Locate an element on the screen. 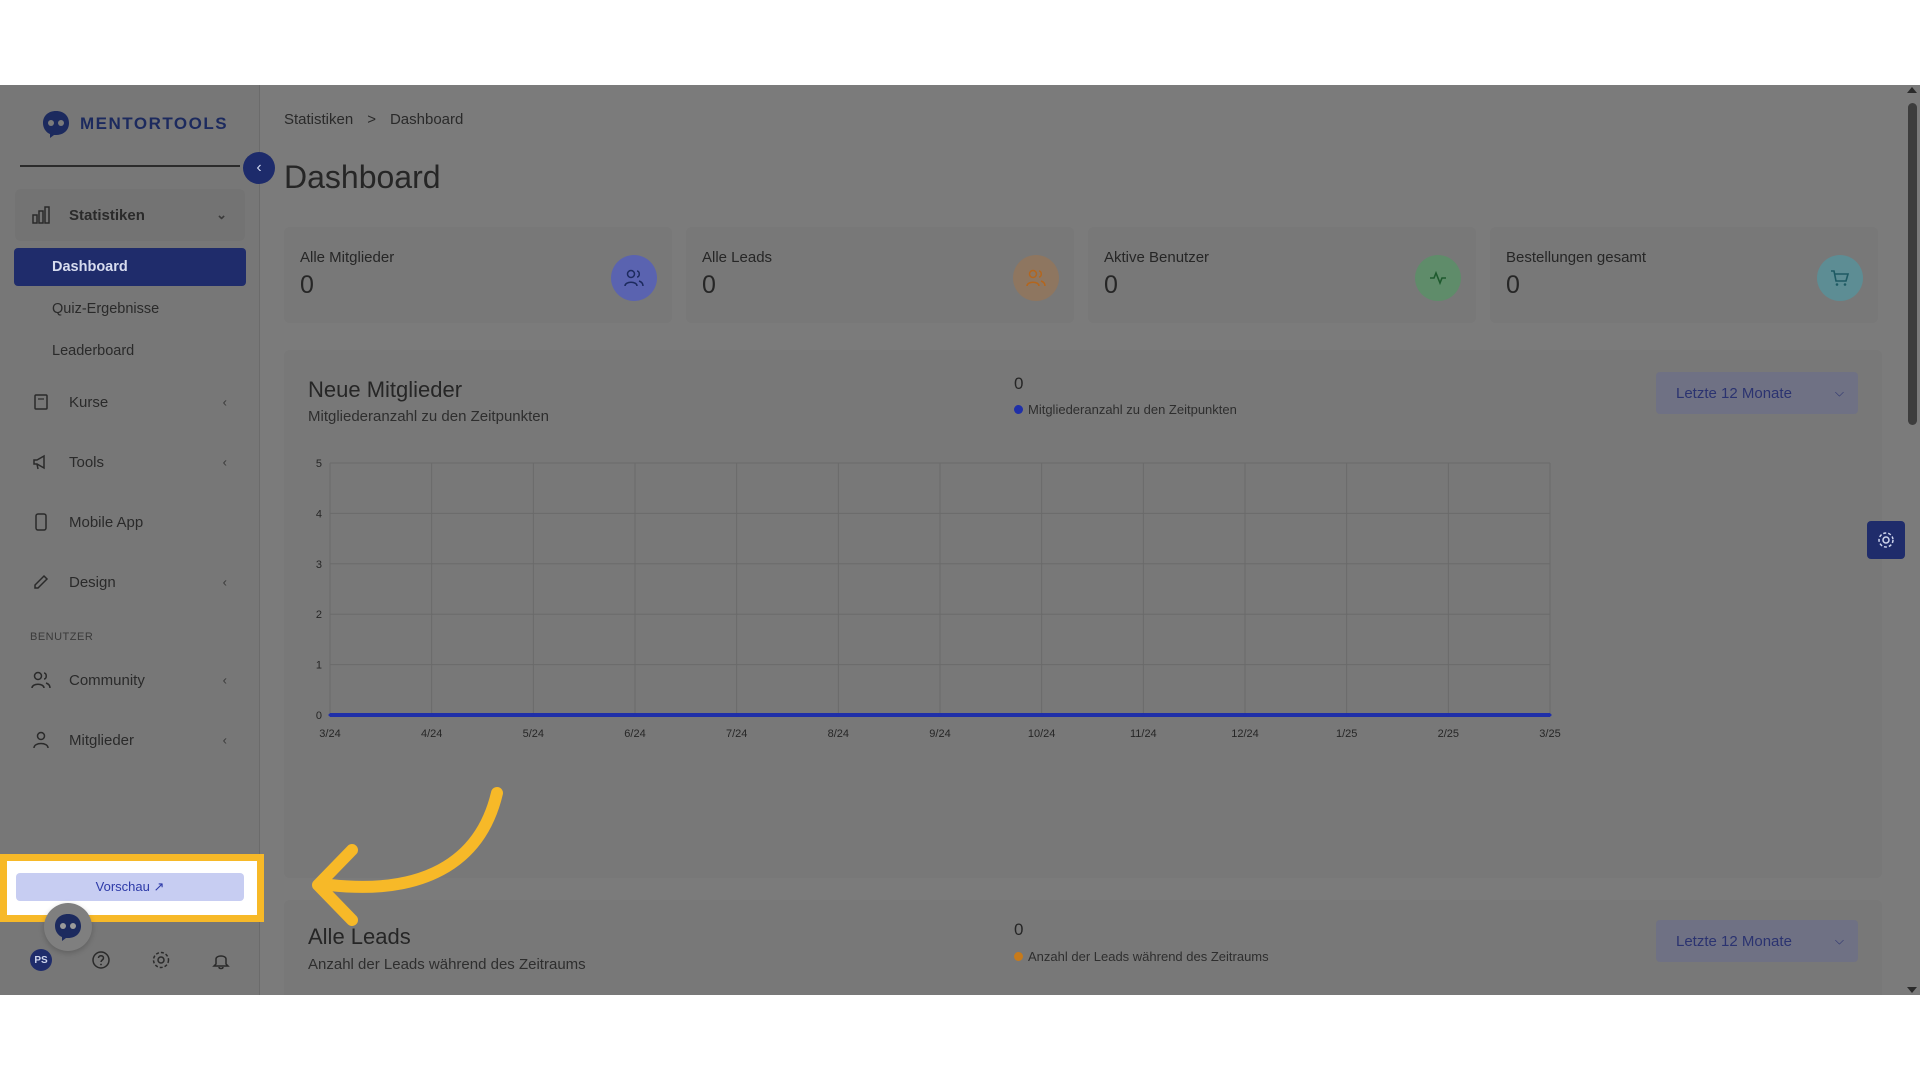 This screenshot has height=1080, width=1920. stat-card-alle-mitglieder: Alle Mitglieder 0 is located at coordinates (478, 275).